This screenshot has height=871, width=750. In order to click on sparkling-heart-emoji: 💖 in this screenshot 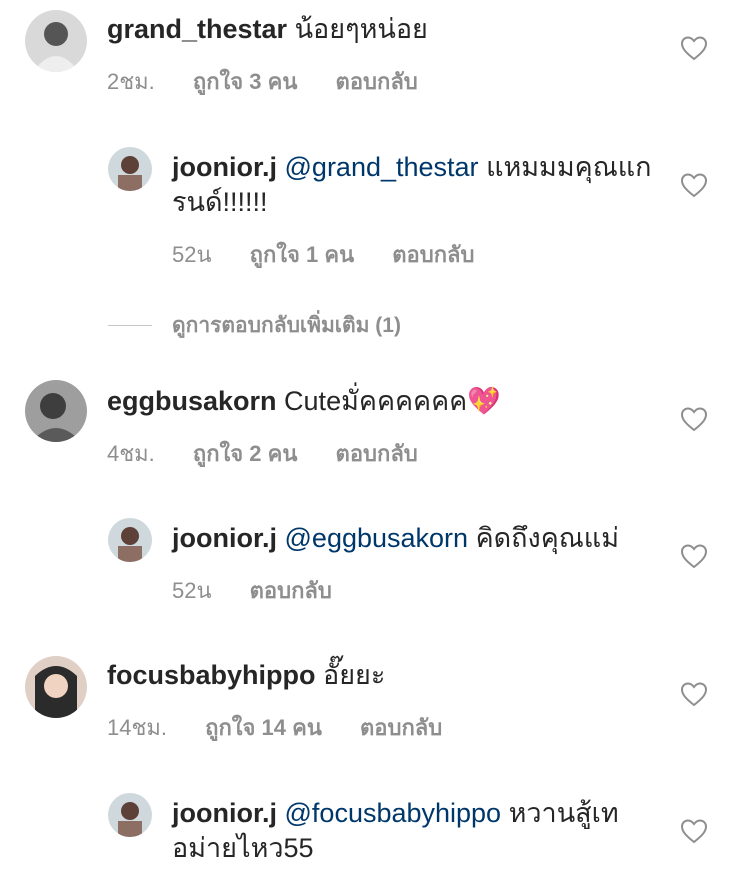, I will do `click(484, 401)`.